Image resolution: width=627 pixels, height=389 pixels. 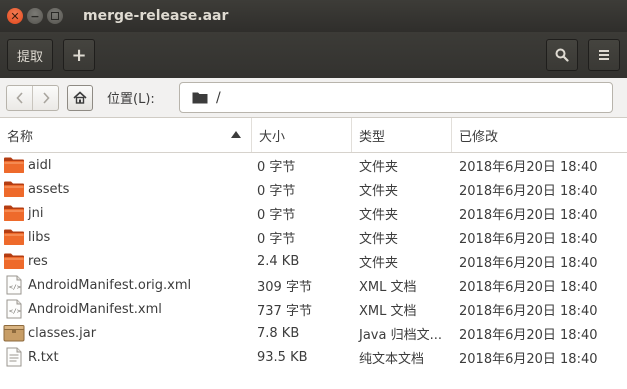 I want to click on file-row: jni 0 字节 文件夹 2018年6月20日 18:40, so click(x=313, y=213).